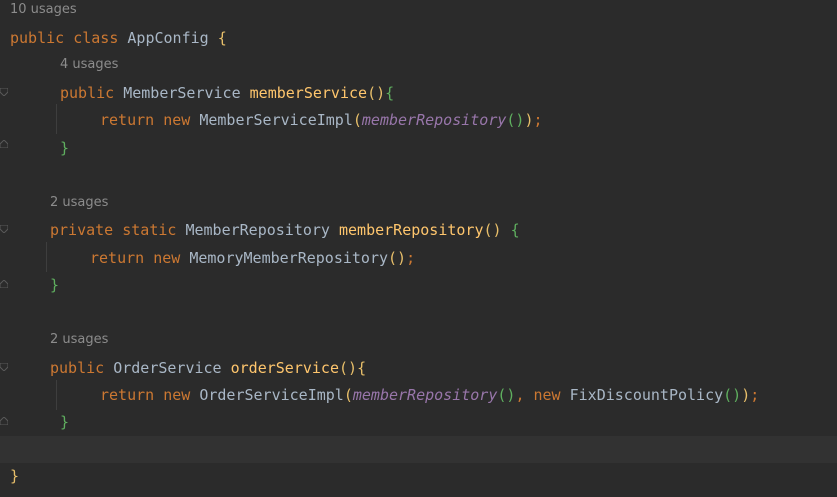 This screenshot has width=837, height=497. Describe the element at coordinates (89, 65) in the screenshot. I see `usages-hint: 4 usages` at that location.